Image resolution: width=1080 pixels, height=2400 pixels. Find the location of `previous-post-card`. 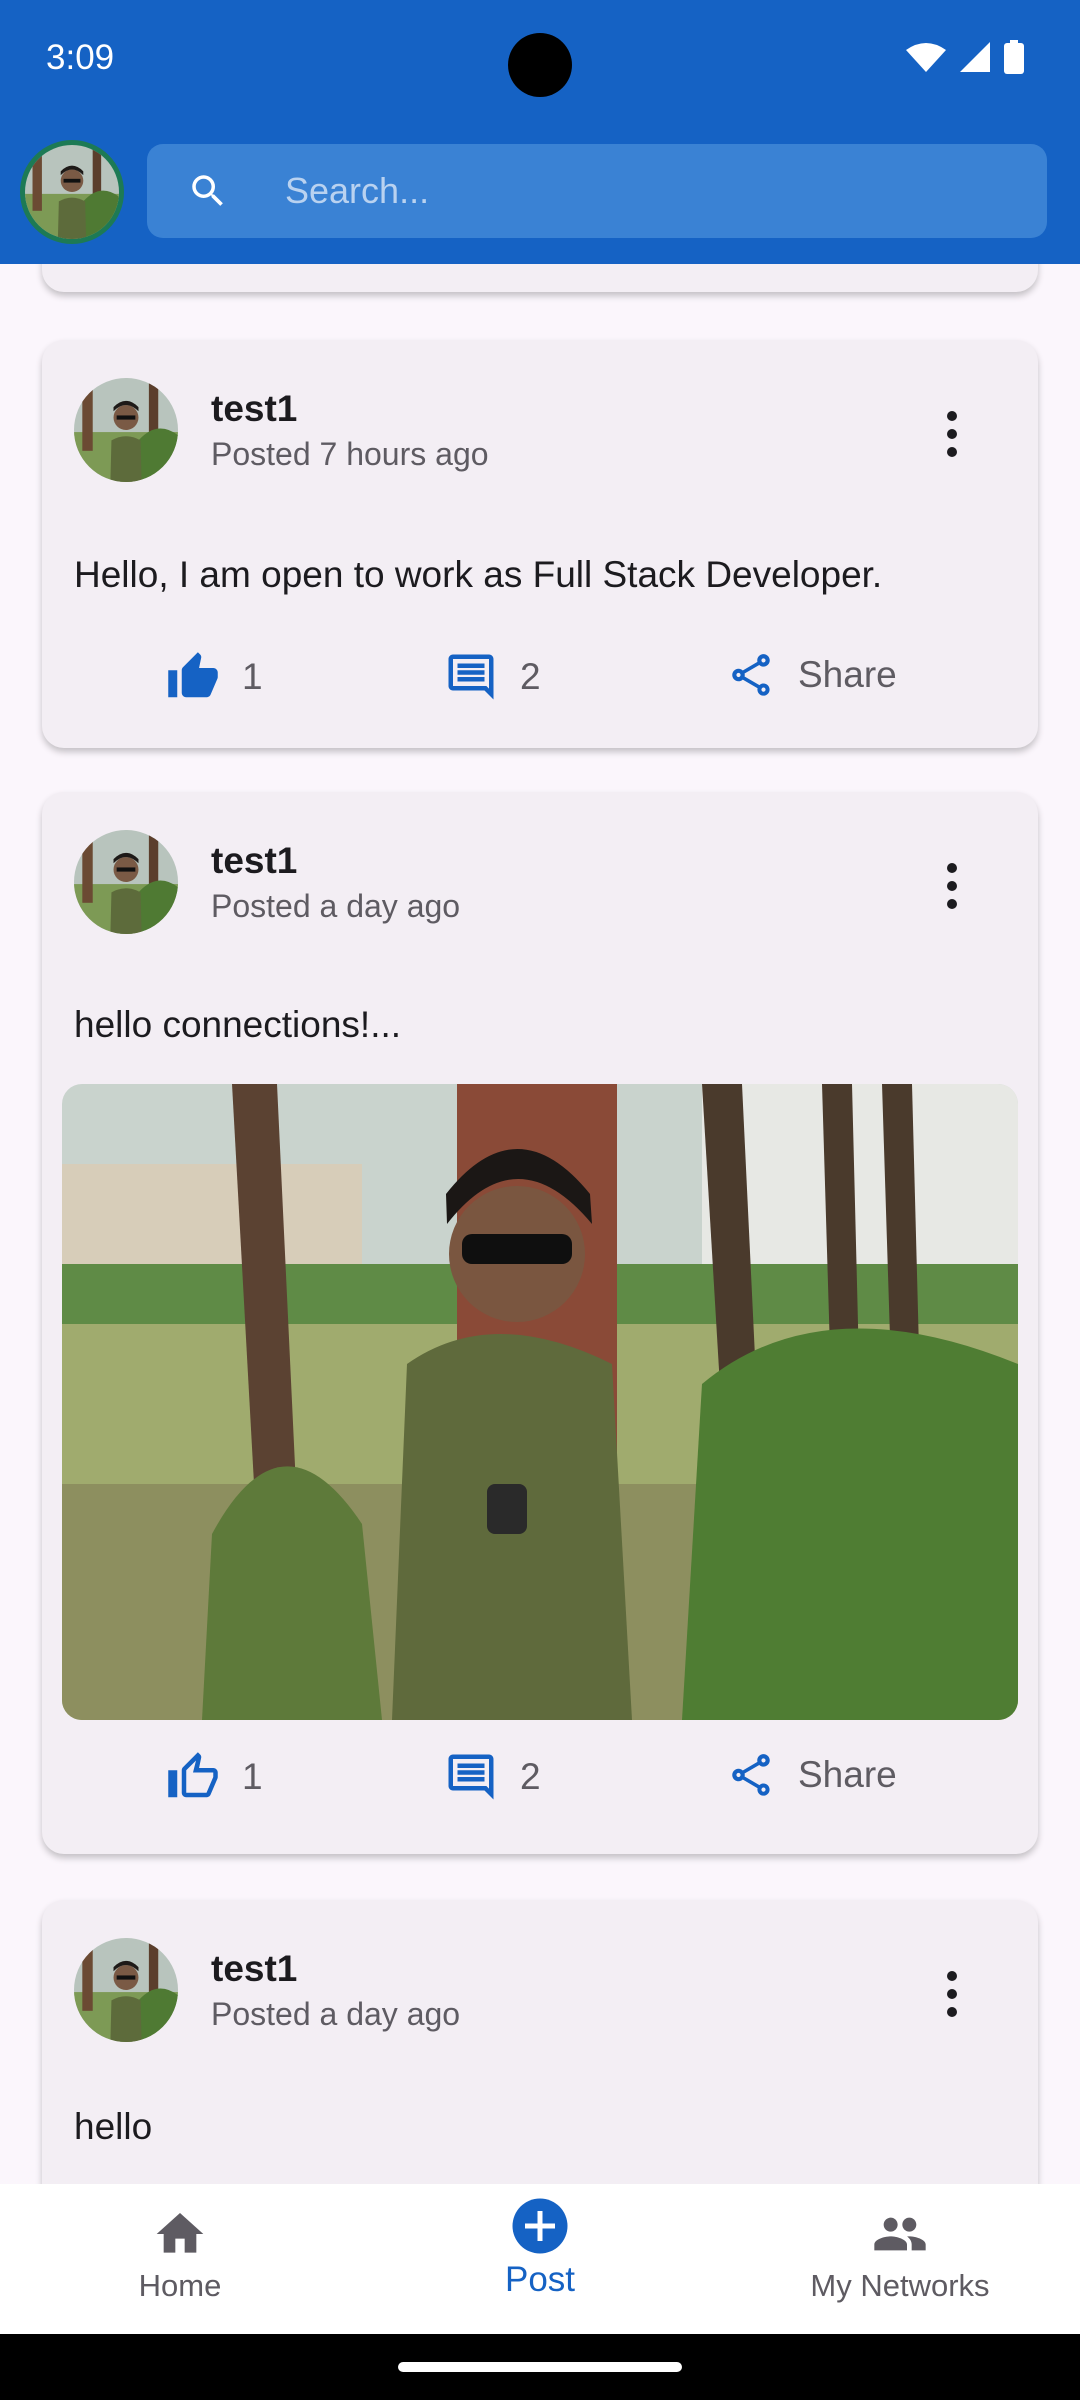

previous-post-card is located at coordinates (540, 278).